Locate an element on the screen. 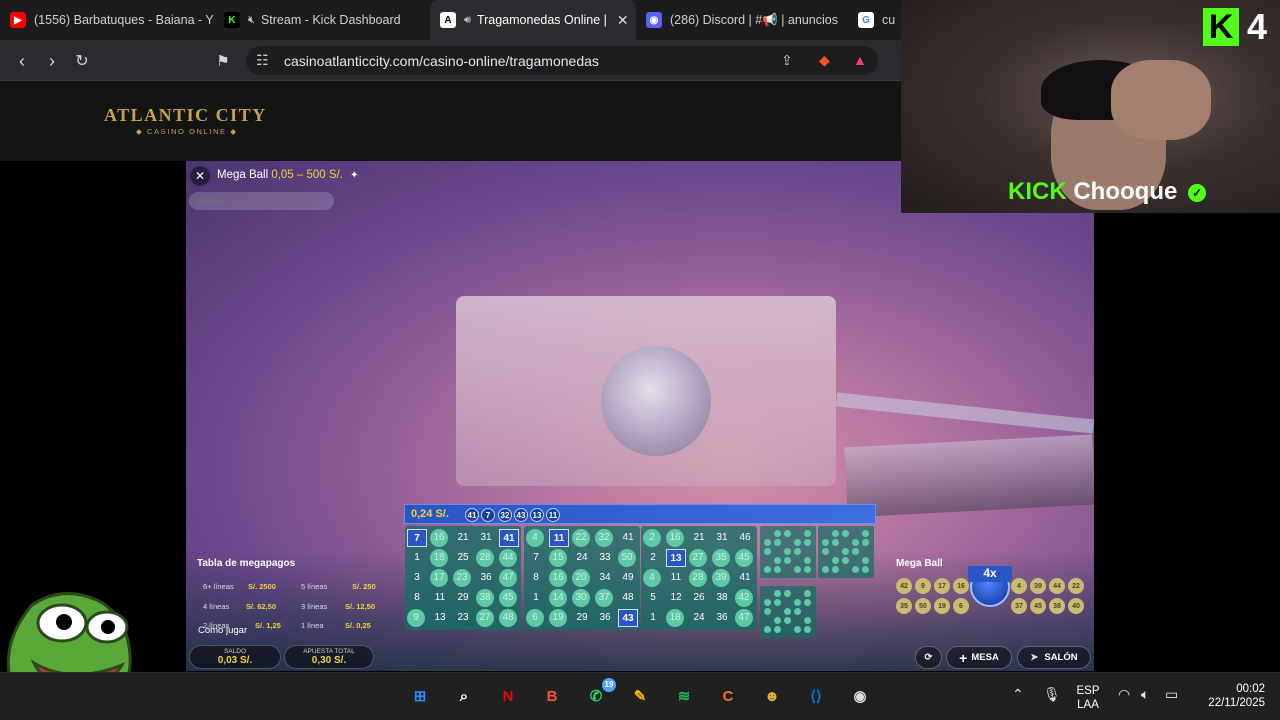 The height and width of the screenshot is (720, 1280). windows-start-icon: ⊞ is located at coordinates (420, 696).